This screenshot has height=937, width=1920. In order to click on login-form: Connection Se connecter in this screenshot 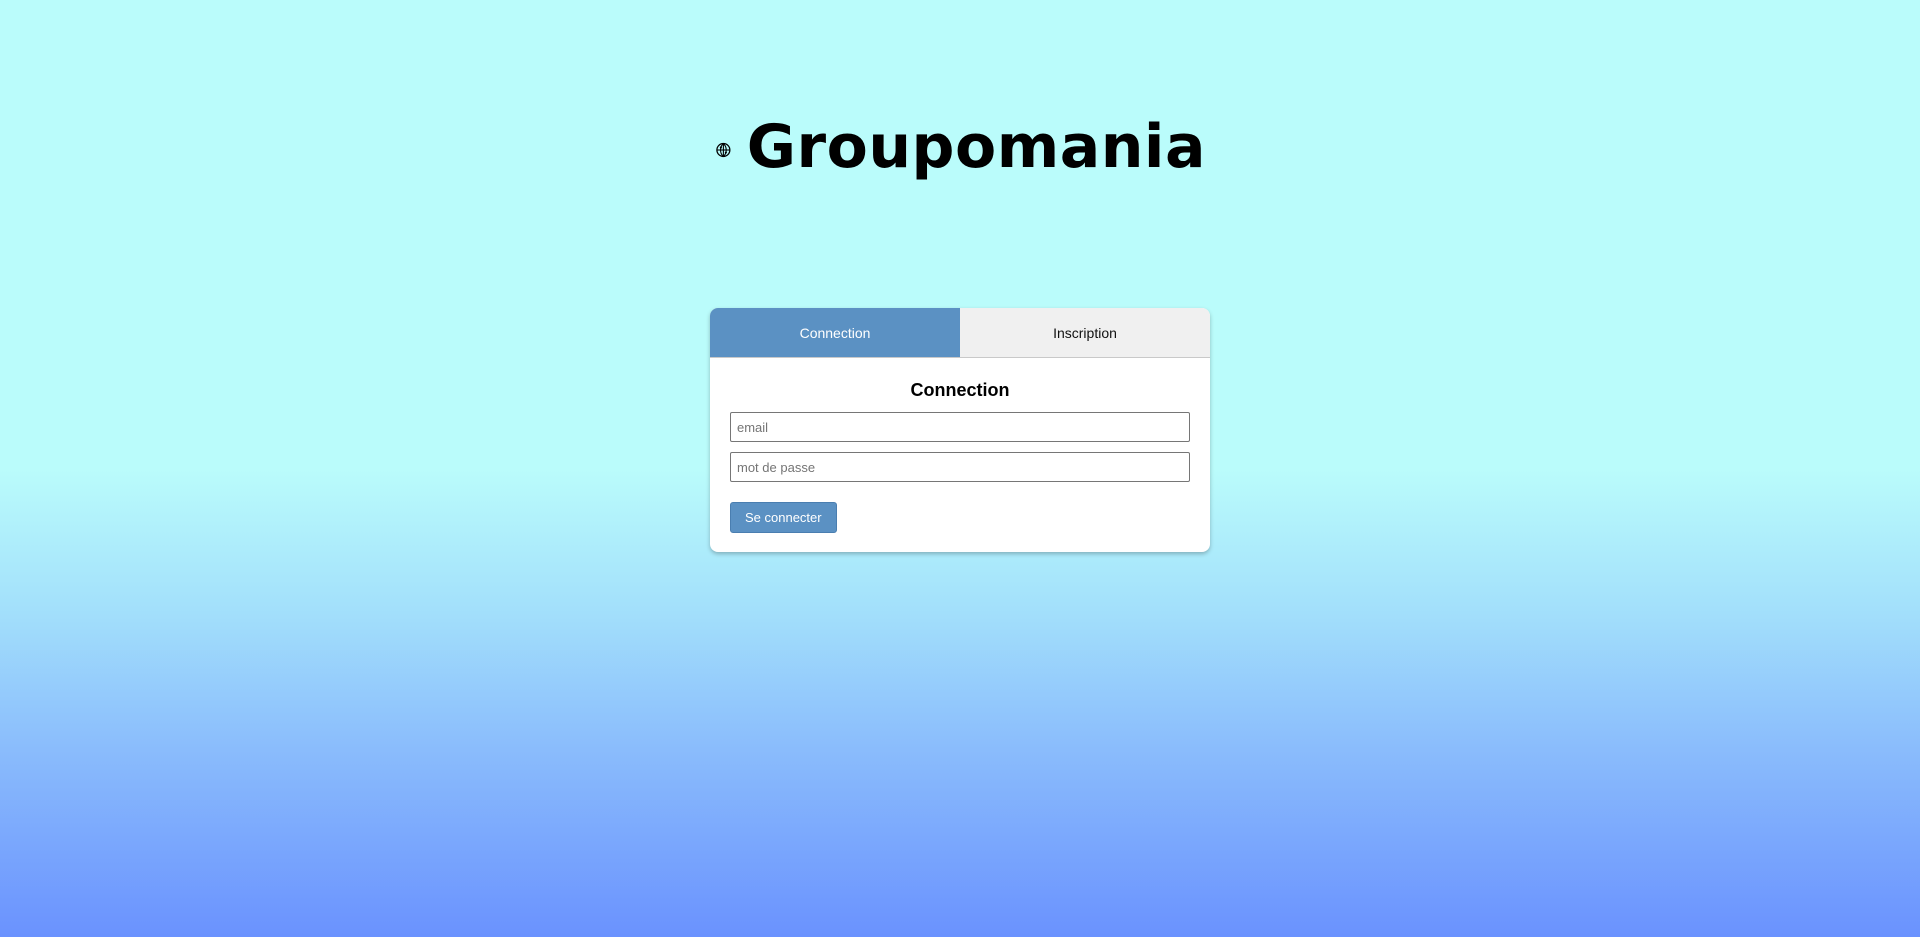, I will do `click(960, 456)`.